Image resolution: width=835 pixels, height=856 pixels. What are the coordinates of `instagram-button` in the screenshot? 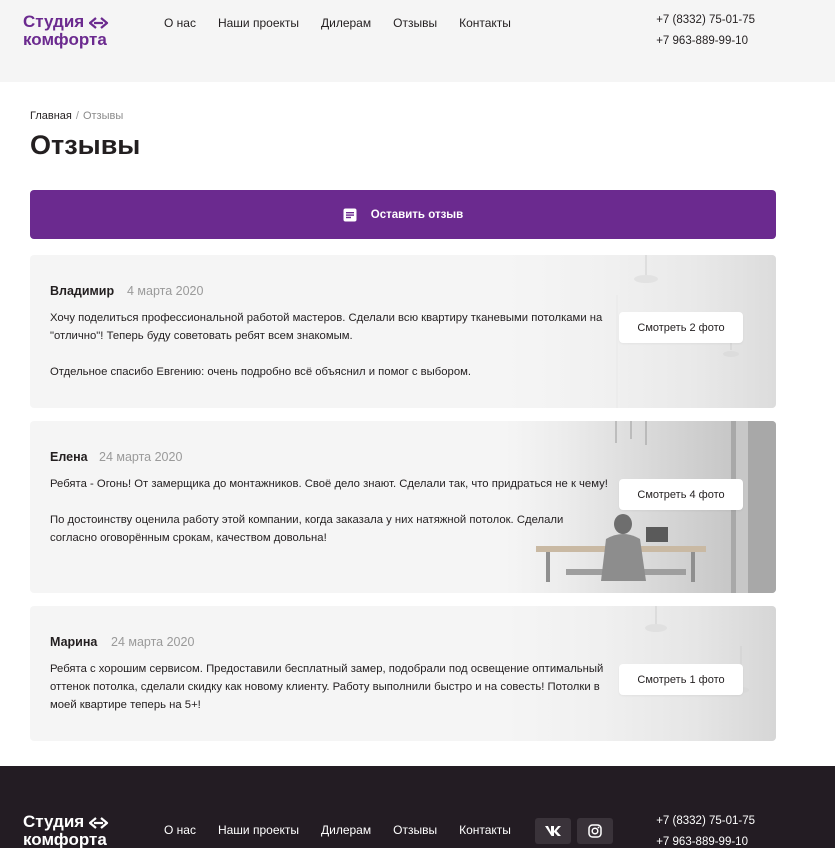 It's located at (595, 831).